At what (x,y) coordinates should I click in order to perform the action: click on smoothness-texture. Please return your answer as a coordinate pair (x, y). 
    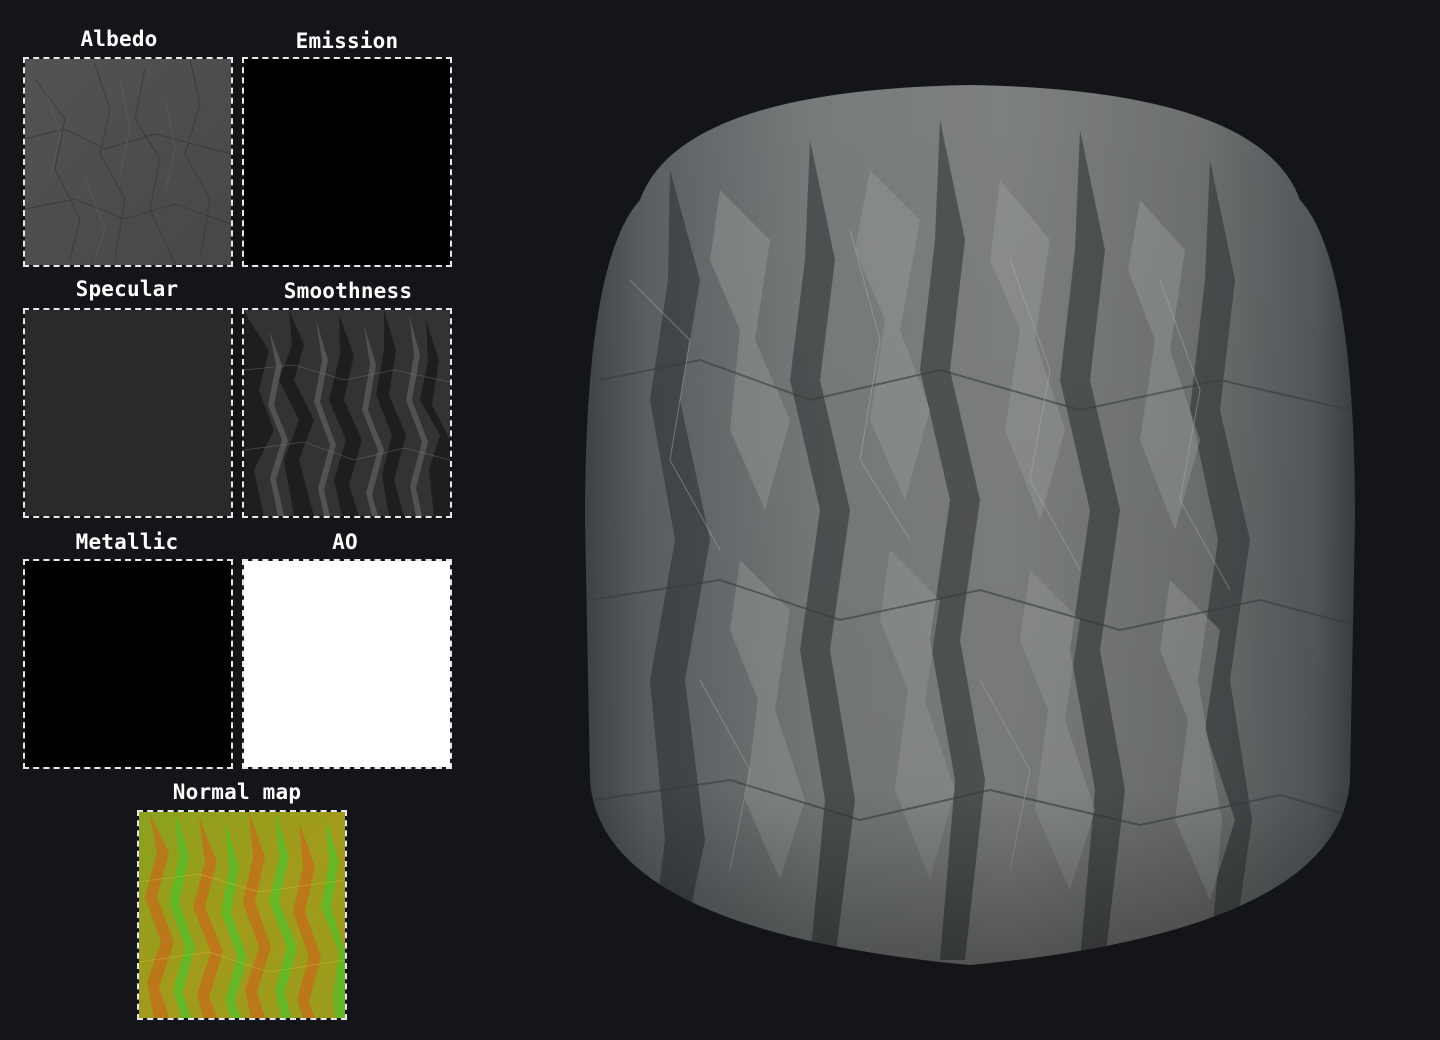
    Looking at the image, I should click on (347, 413).